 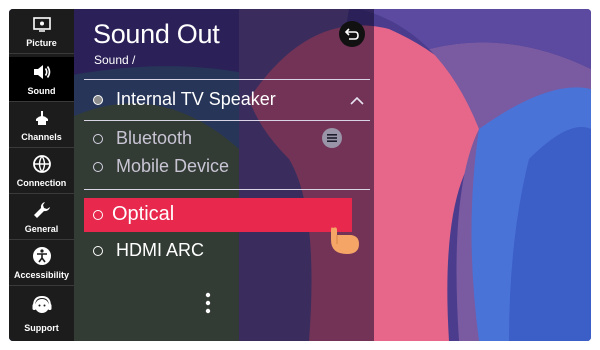 I want to click on sidebar-item-label: Channels, so click(x=41, y=137).